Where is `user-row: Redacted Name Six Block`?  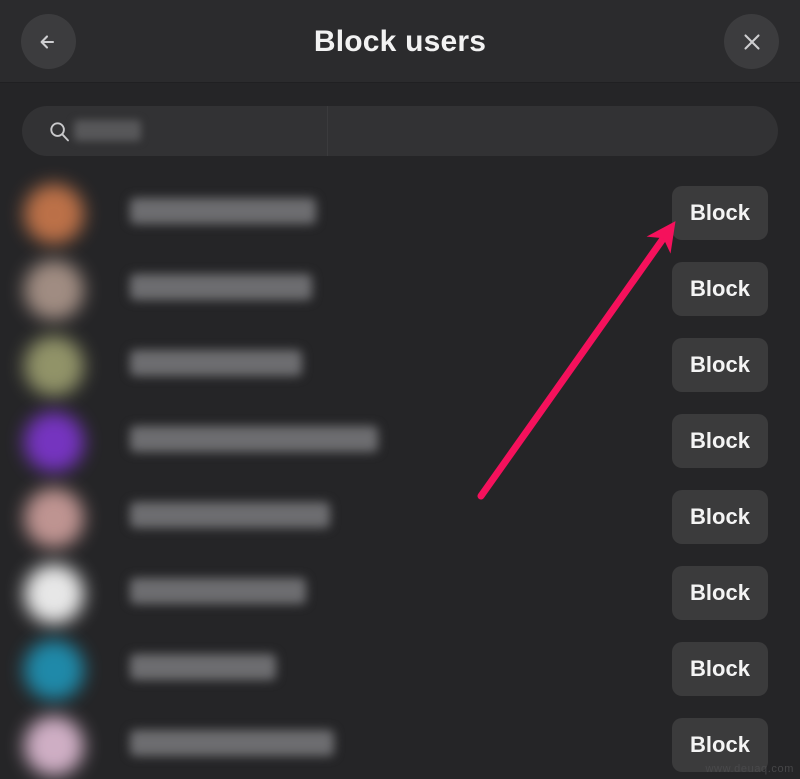 user-row: Redacted Name Six Block is located at coordinates (400, 594).